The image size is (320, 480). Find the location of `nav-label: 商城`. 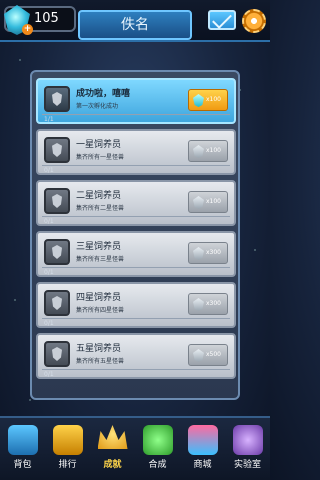

nav-label: 商城 is located at coordinates (202, 465).